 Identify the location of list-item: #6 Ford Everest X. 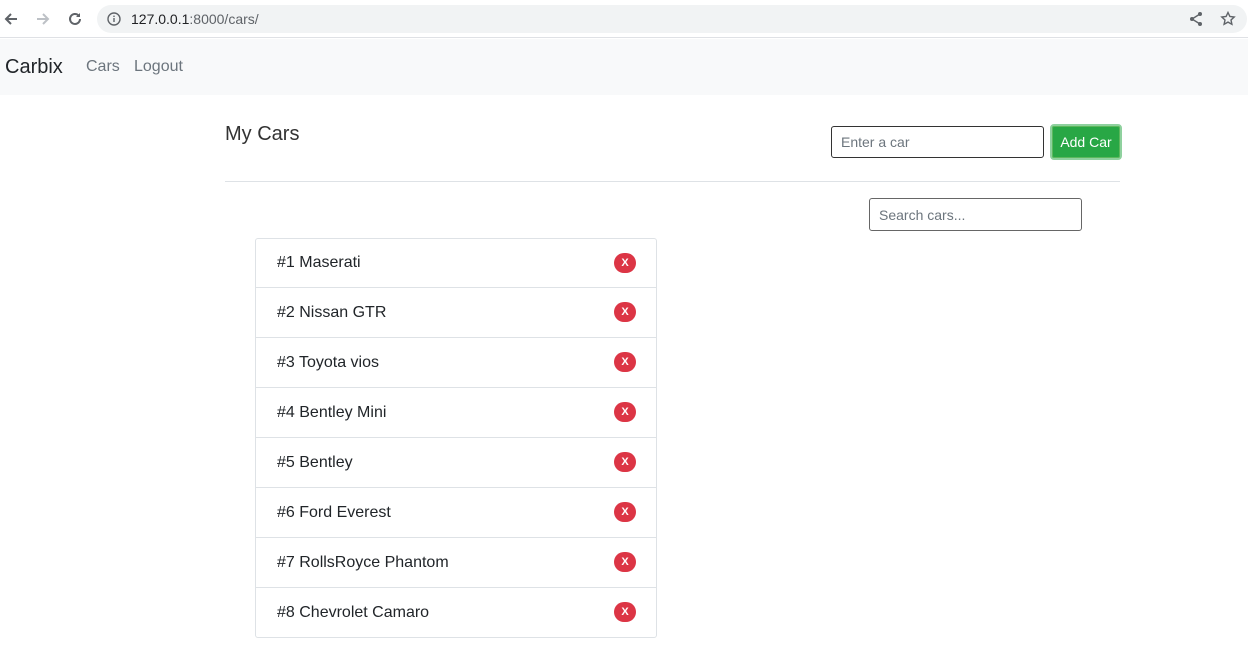
(456, 513).